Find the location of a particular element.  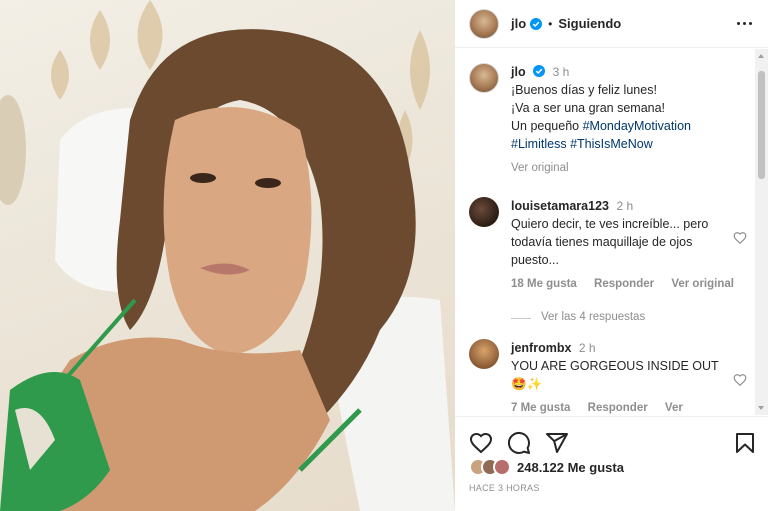

following-button: Siguiendo is located at coordinates (589, 23).